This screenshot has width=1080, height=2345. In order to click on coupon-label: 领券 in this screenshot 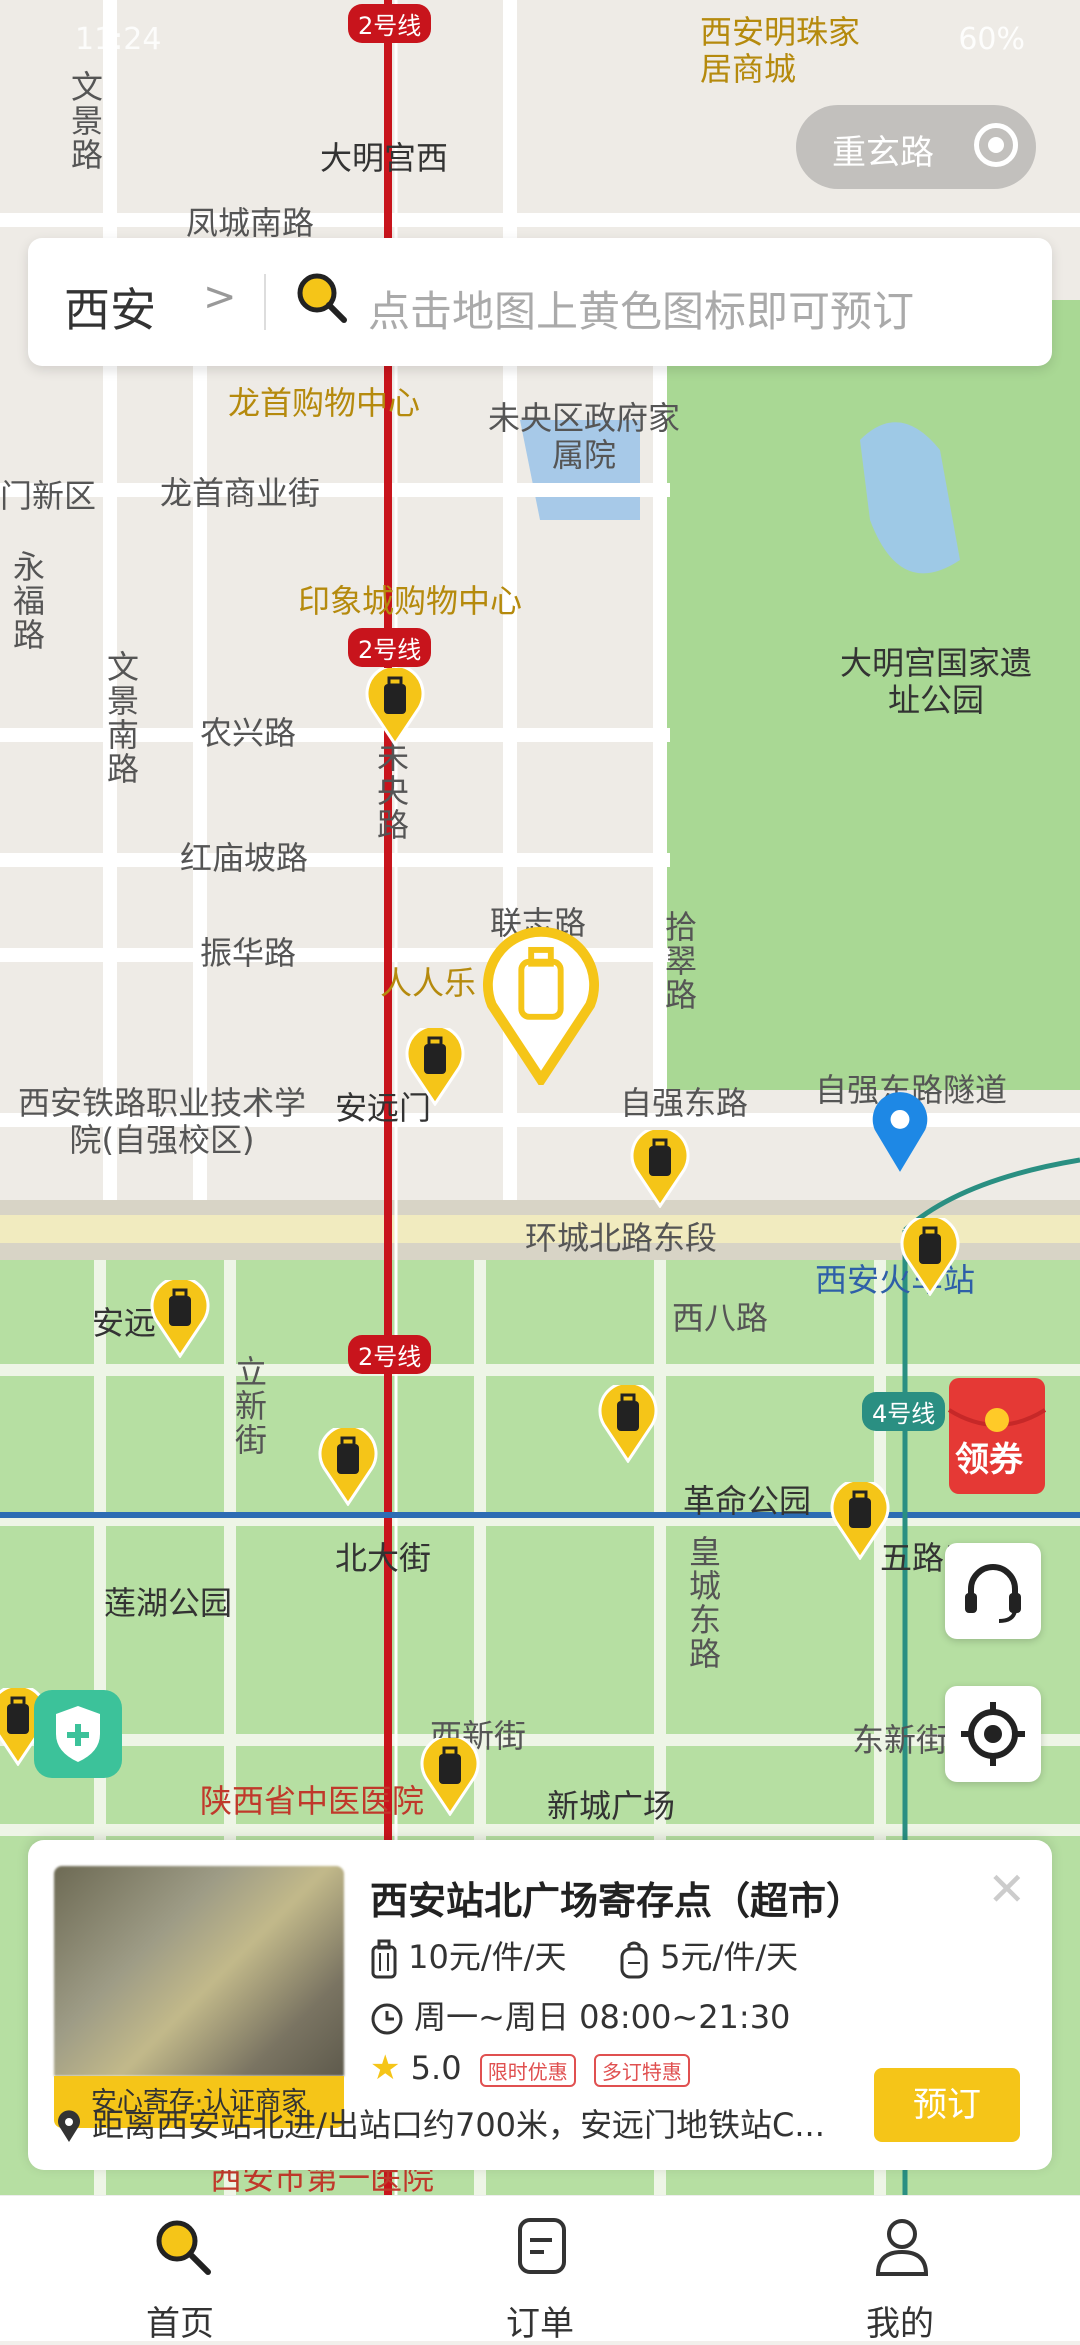, I will do `click(989, 1460)`.